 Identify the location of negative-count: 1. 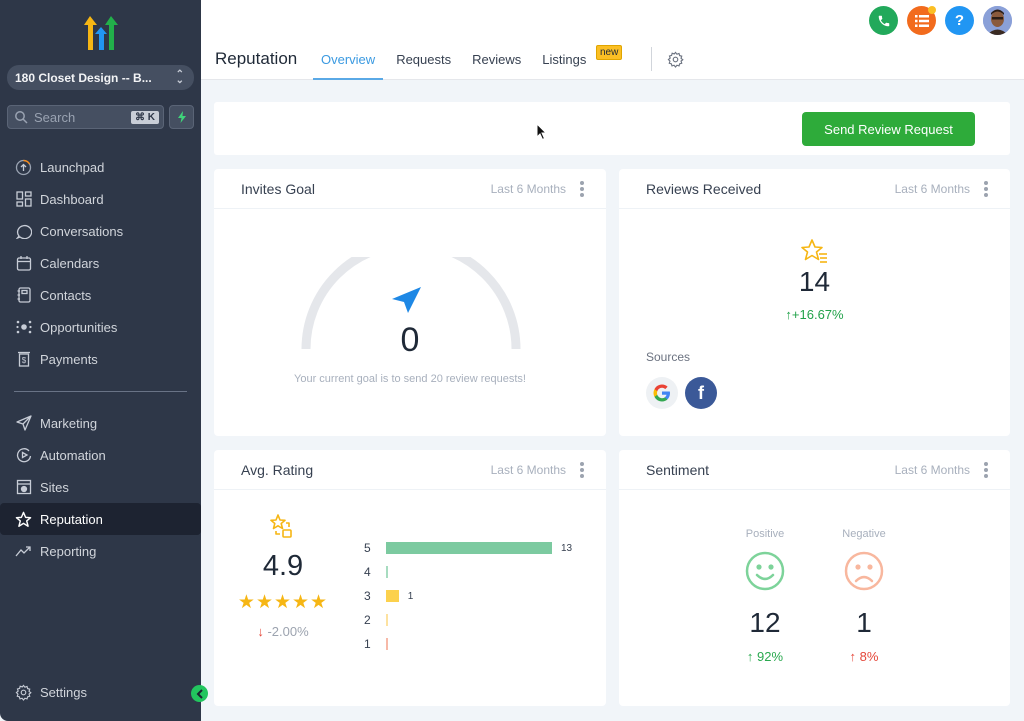
(864, 622).